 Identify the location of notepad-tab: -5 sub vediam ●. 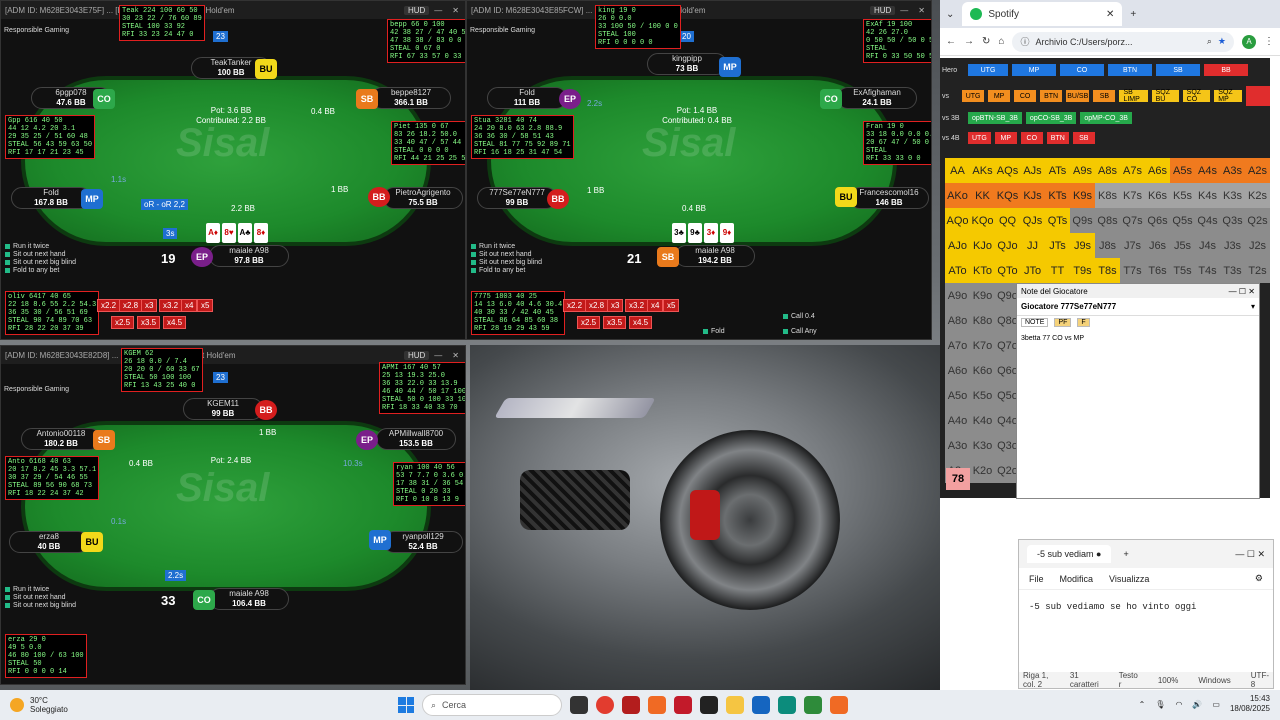
(1069, 554).